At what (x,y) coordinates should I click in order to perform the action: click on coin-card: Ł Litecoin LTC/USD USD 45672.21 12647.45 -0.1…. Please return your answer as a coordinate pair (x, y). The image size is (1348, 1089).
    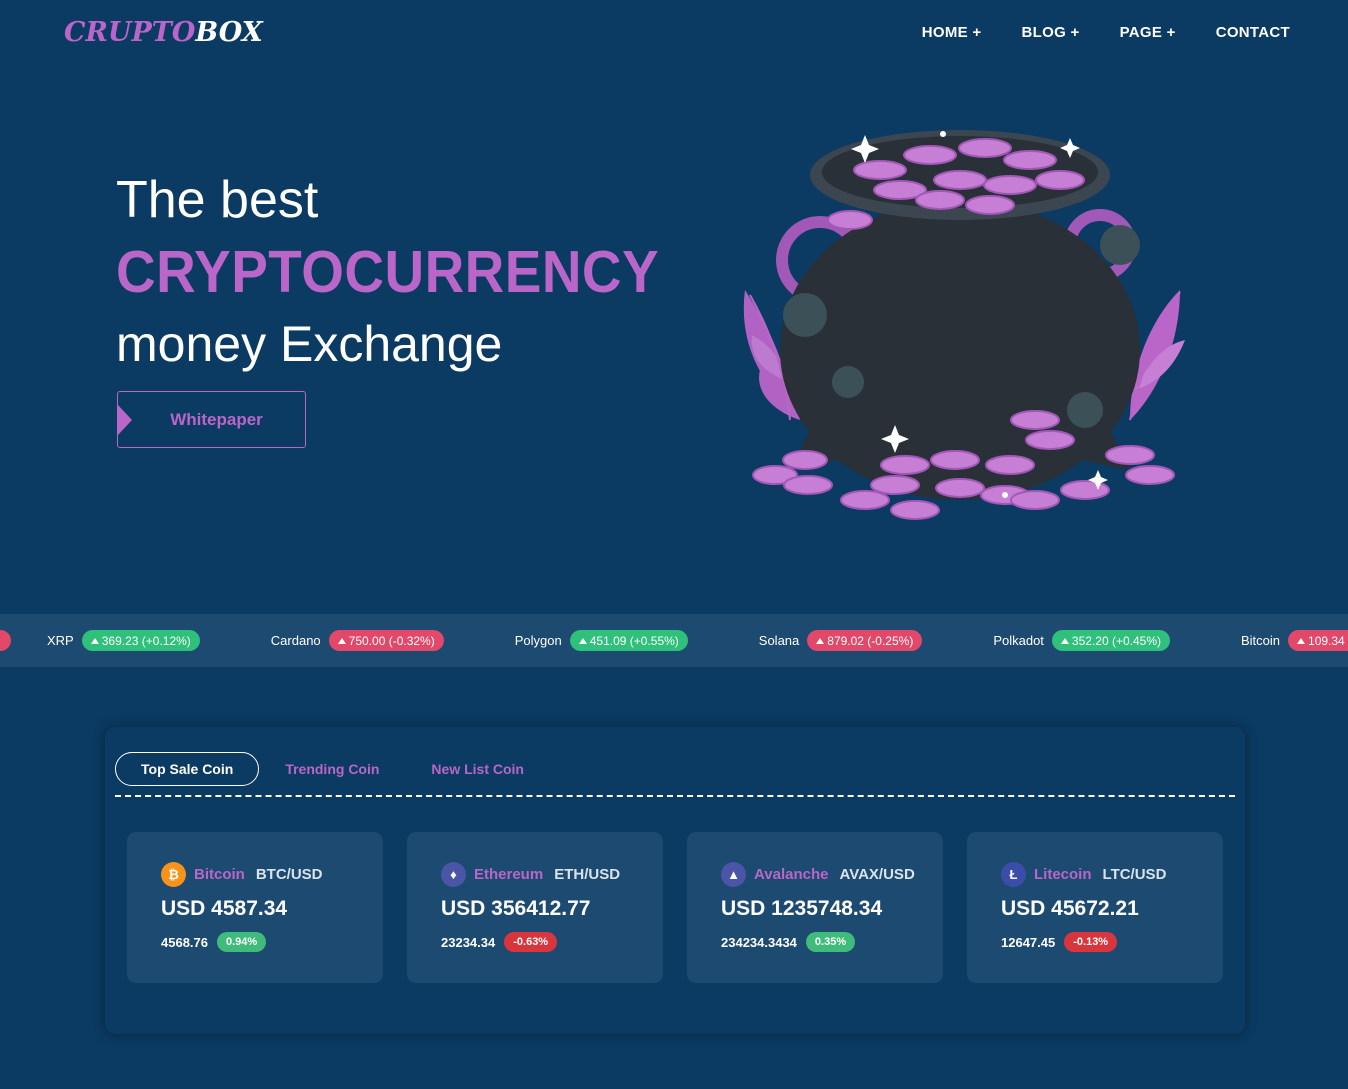
    Looking at the image, I should click on (1095, 907).